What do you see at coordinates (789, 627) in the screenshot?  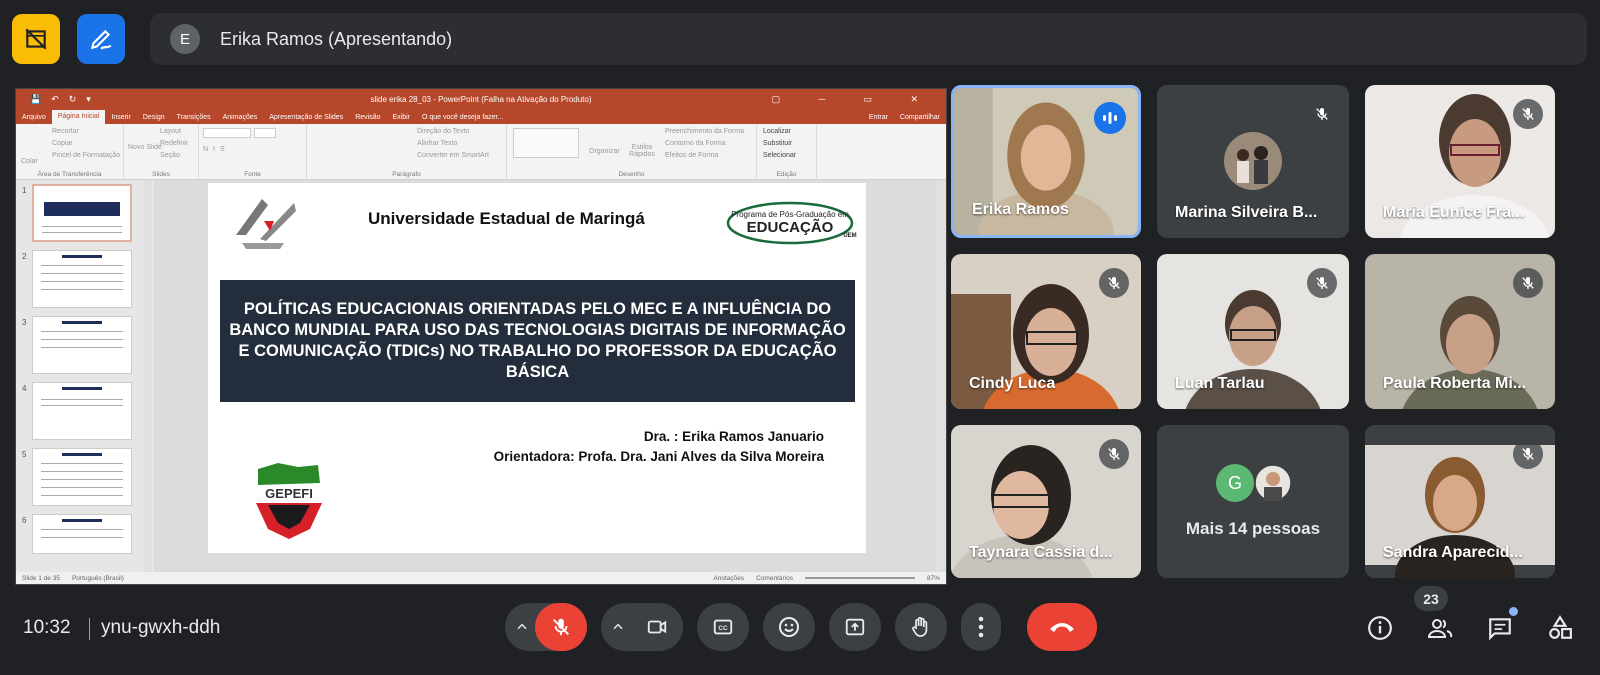 I see `reactions-button` at bounding box center [789, 627].